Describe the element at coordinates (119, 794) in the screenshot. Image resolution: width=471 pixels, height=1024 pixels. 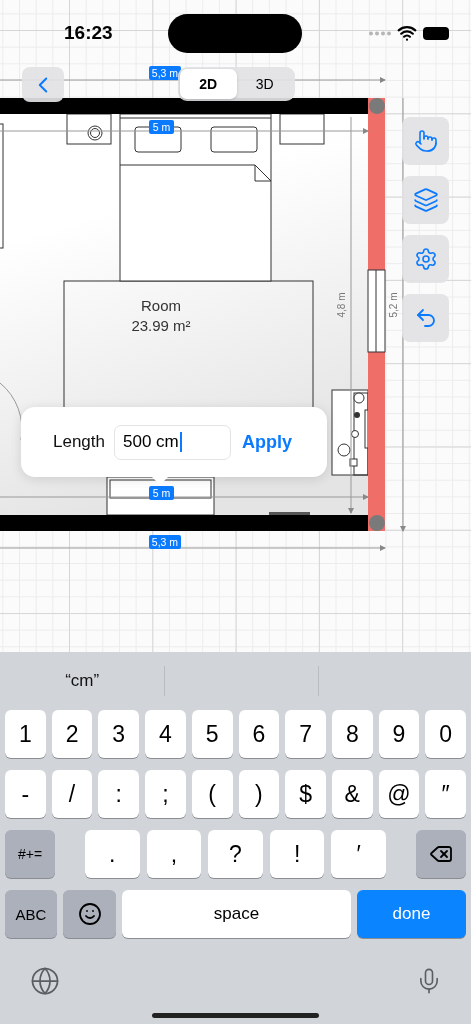
I see `keyboard-key: :` at that location.